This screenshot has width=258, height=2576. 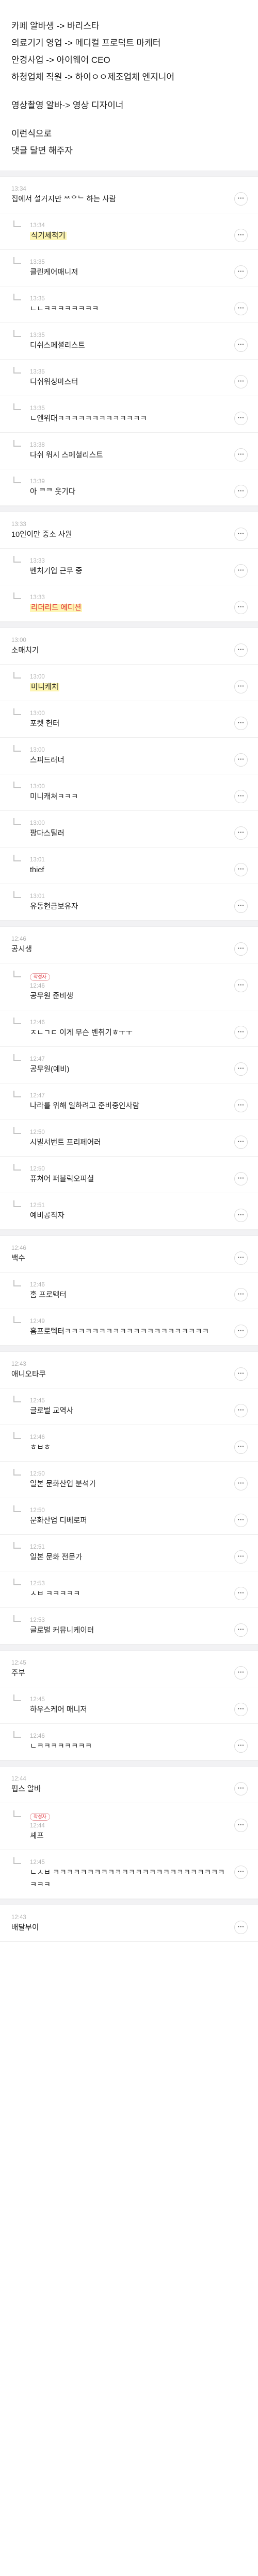 I want to click on comment-text-content: 시빌서번트 프리페어러, so click(x=65, y=1143).